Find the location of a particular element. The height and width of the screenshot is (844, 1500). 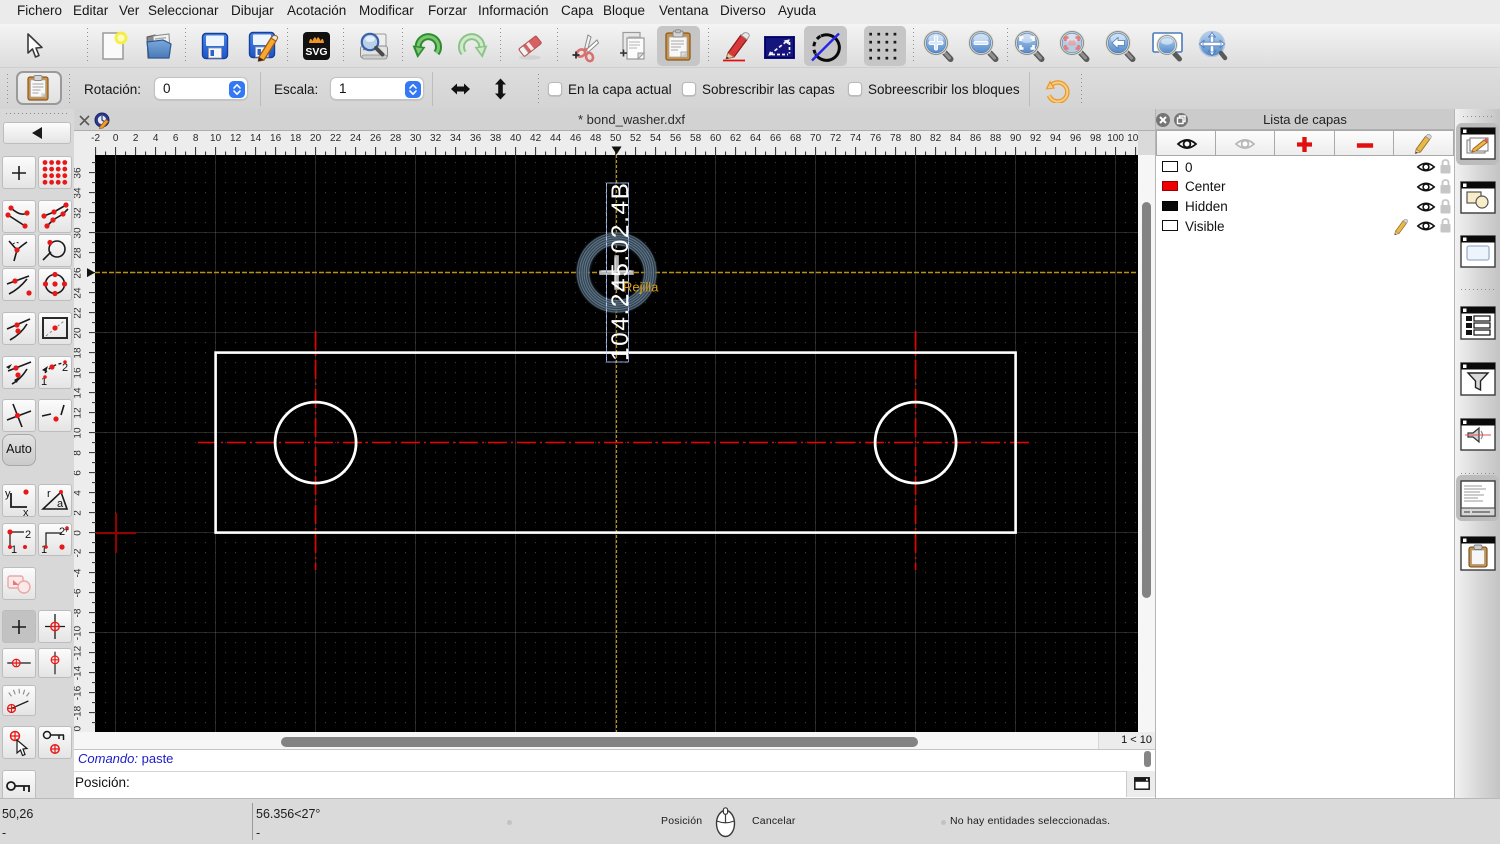

svg-text: x is located at coordinates (26, 511).